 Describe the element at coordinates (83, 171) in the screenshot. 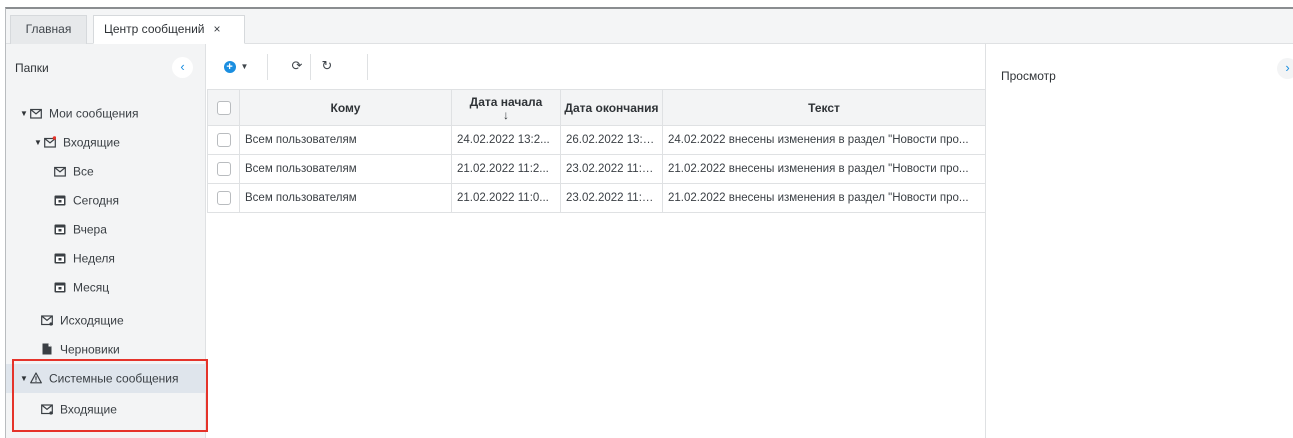

I see `tree-item-label: Все` at that location.